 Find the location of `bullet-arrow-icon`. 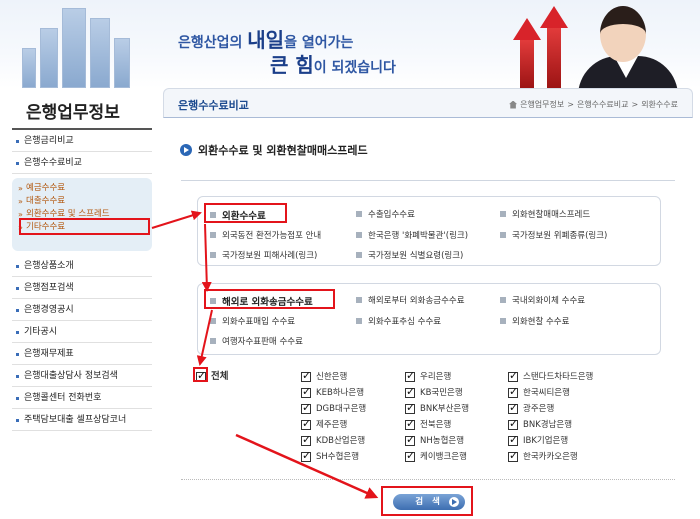

bullet-arrow-icon is located at coordinates (186, 150).